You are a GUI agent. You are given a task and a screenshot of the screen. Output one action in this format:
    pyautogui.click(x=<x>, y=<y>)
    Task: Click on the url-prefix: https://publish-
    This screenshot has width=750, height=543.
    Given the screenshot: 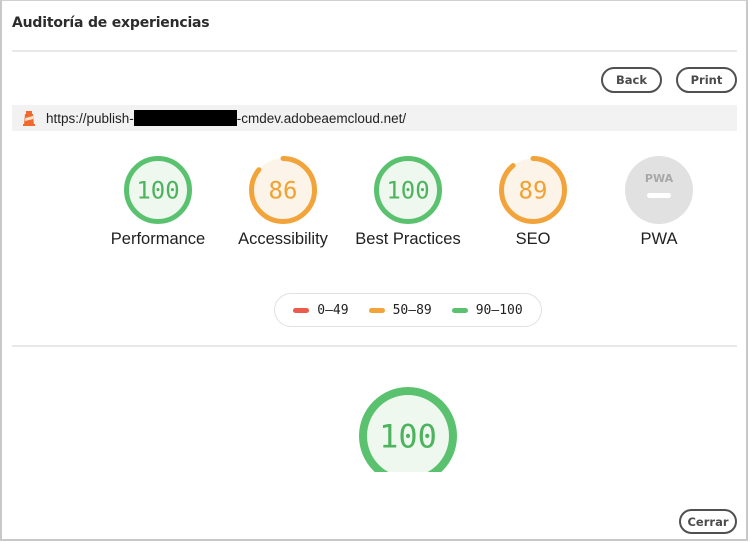 What is the action you would take?
    pyautogui.click(x=90, y=118)
    